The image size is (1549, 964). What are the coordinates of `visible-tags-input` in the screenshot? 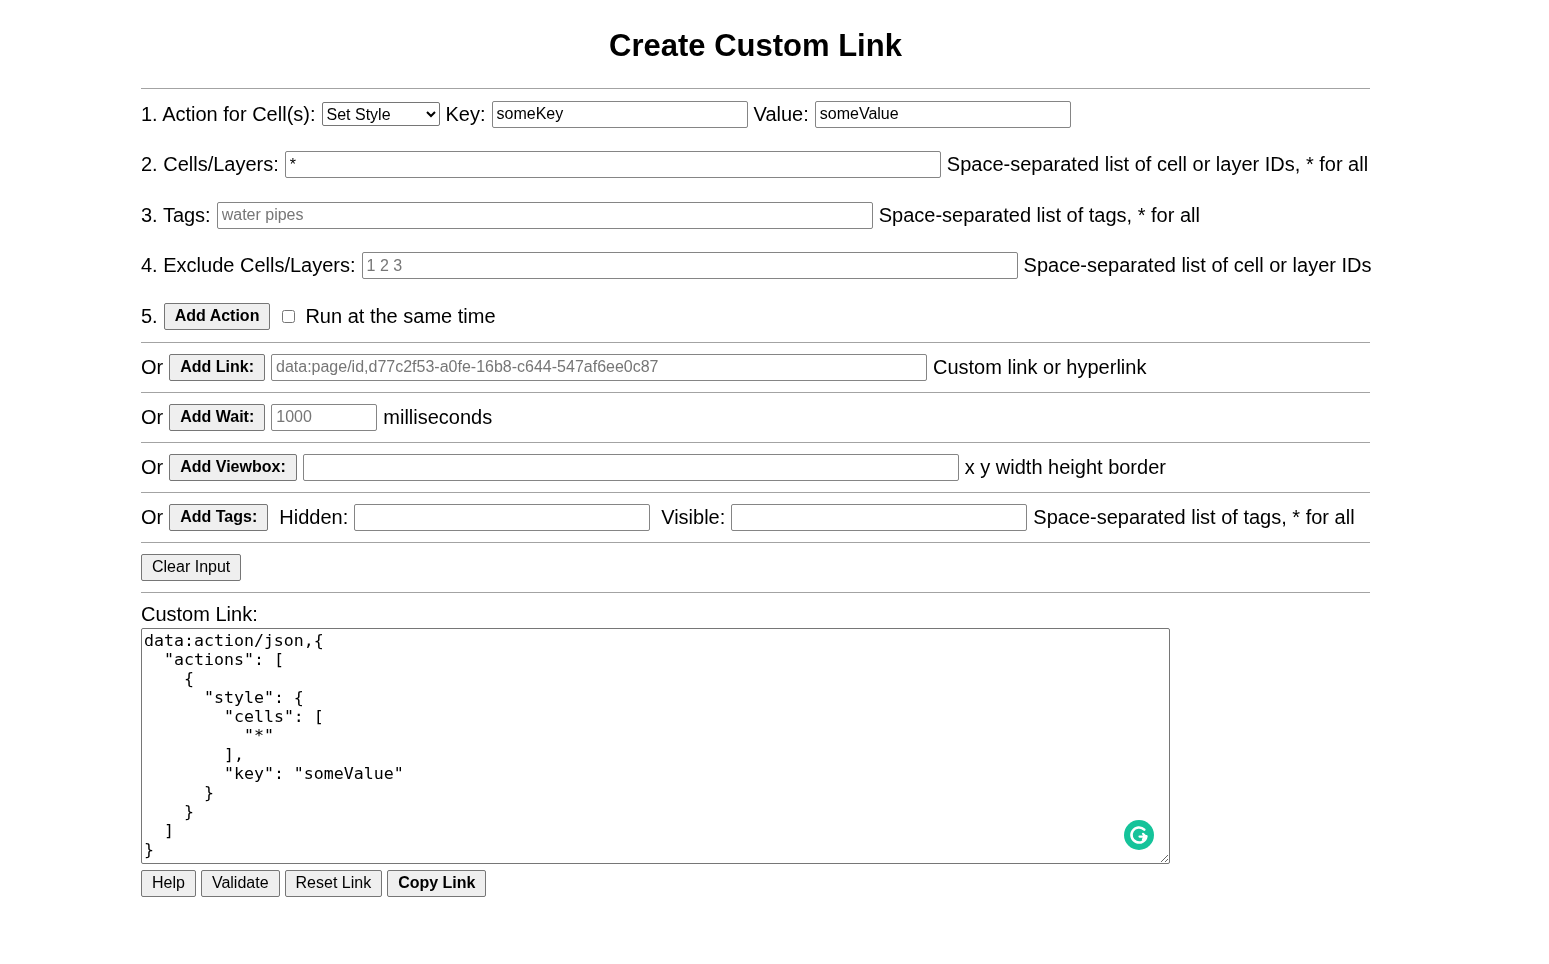 It's located at (879, 517).